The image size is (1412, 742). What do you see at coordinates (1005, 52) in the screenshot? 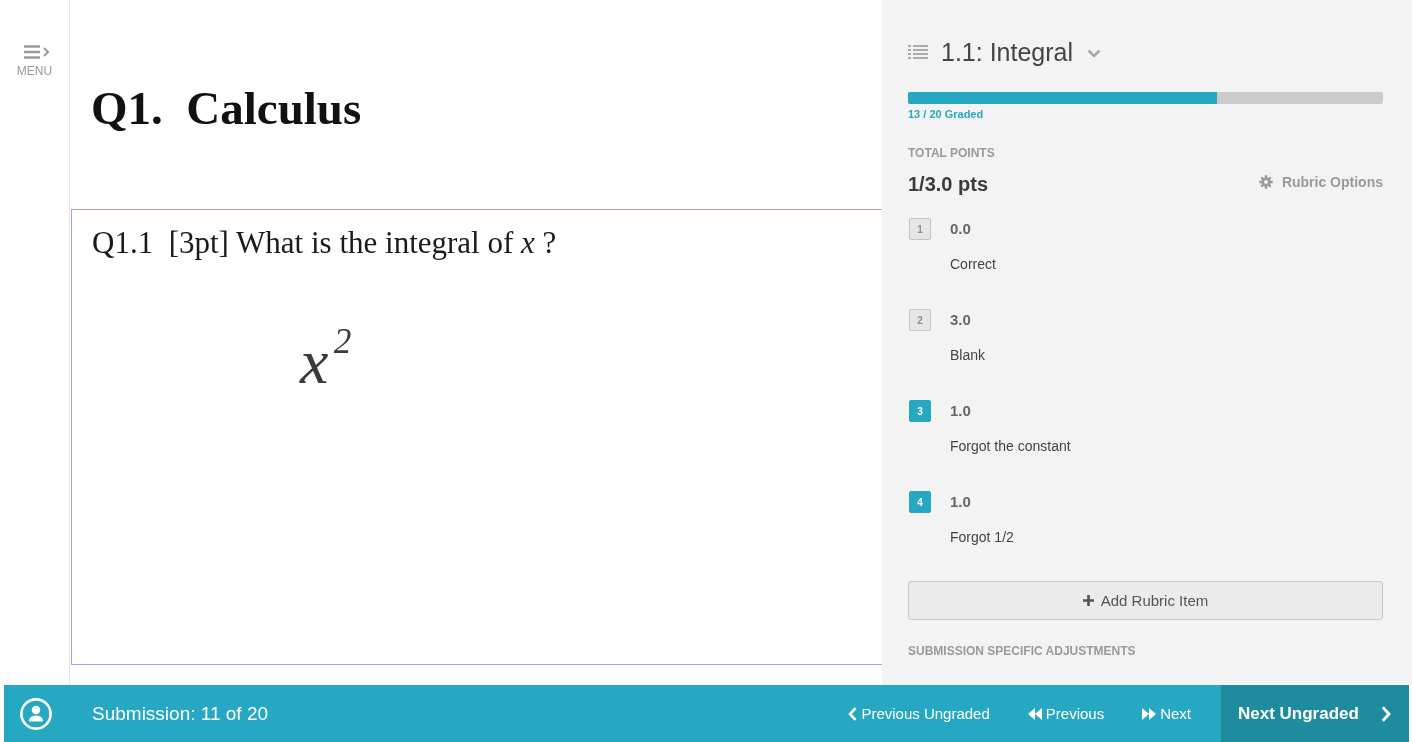
I see `question-dropdown: 1.1: Integral` at bounding box center [1005, 52].